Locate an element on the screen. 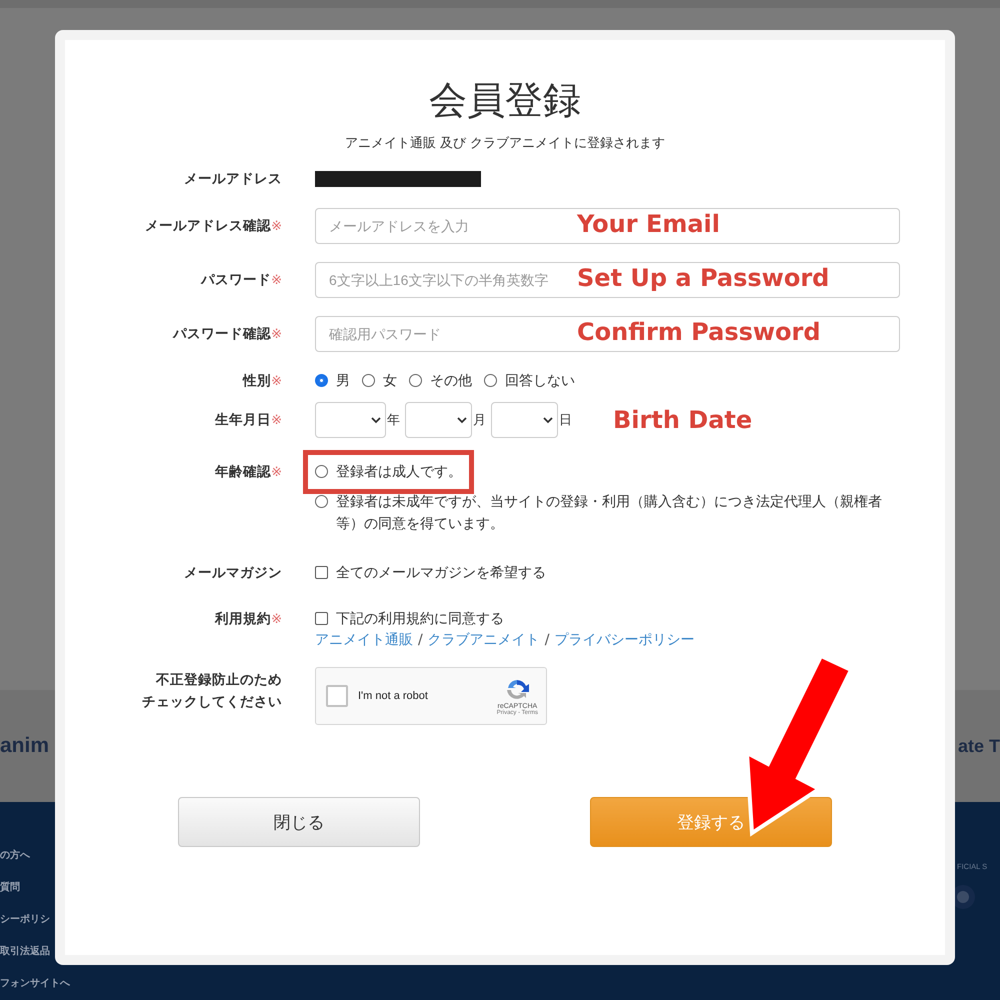  captcha-checkbox is located at coordinates (337, 696).